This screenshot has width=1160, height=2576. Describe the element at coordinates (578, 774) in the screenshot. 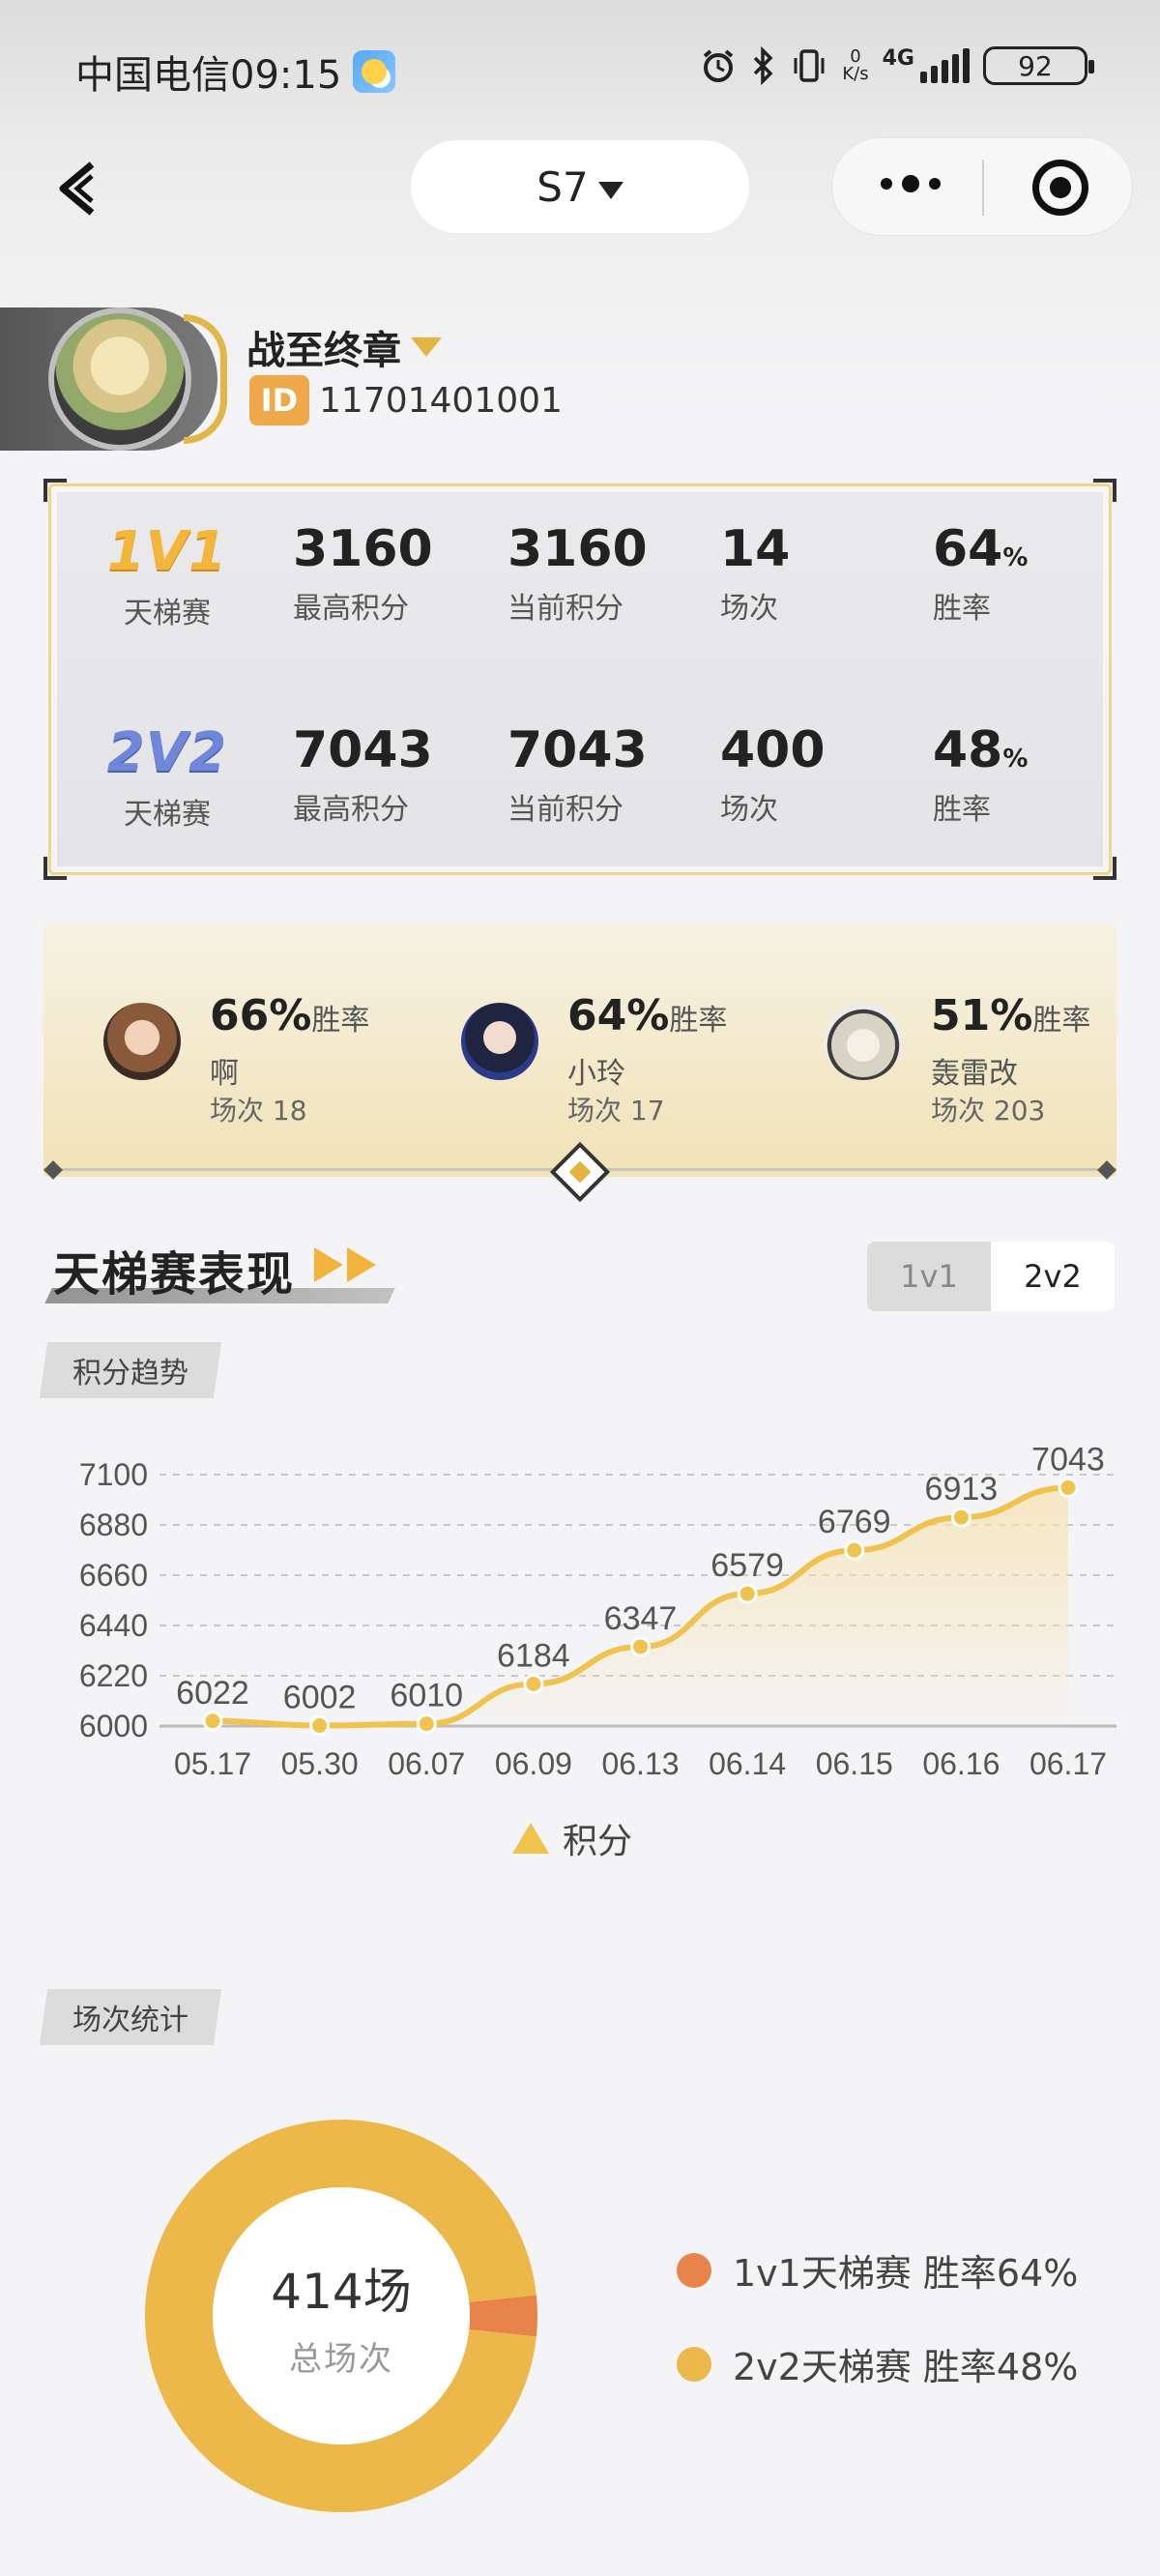

I see `current-score: 7043 当前积分` at that location.